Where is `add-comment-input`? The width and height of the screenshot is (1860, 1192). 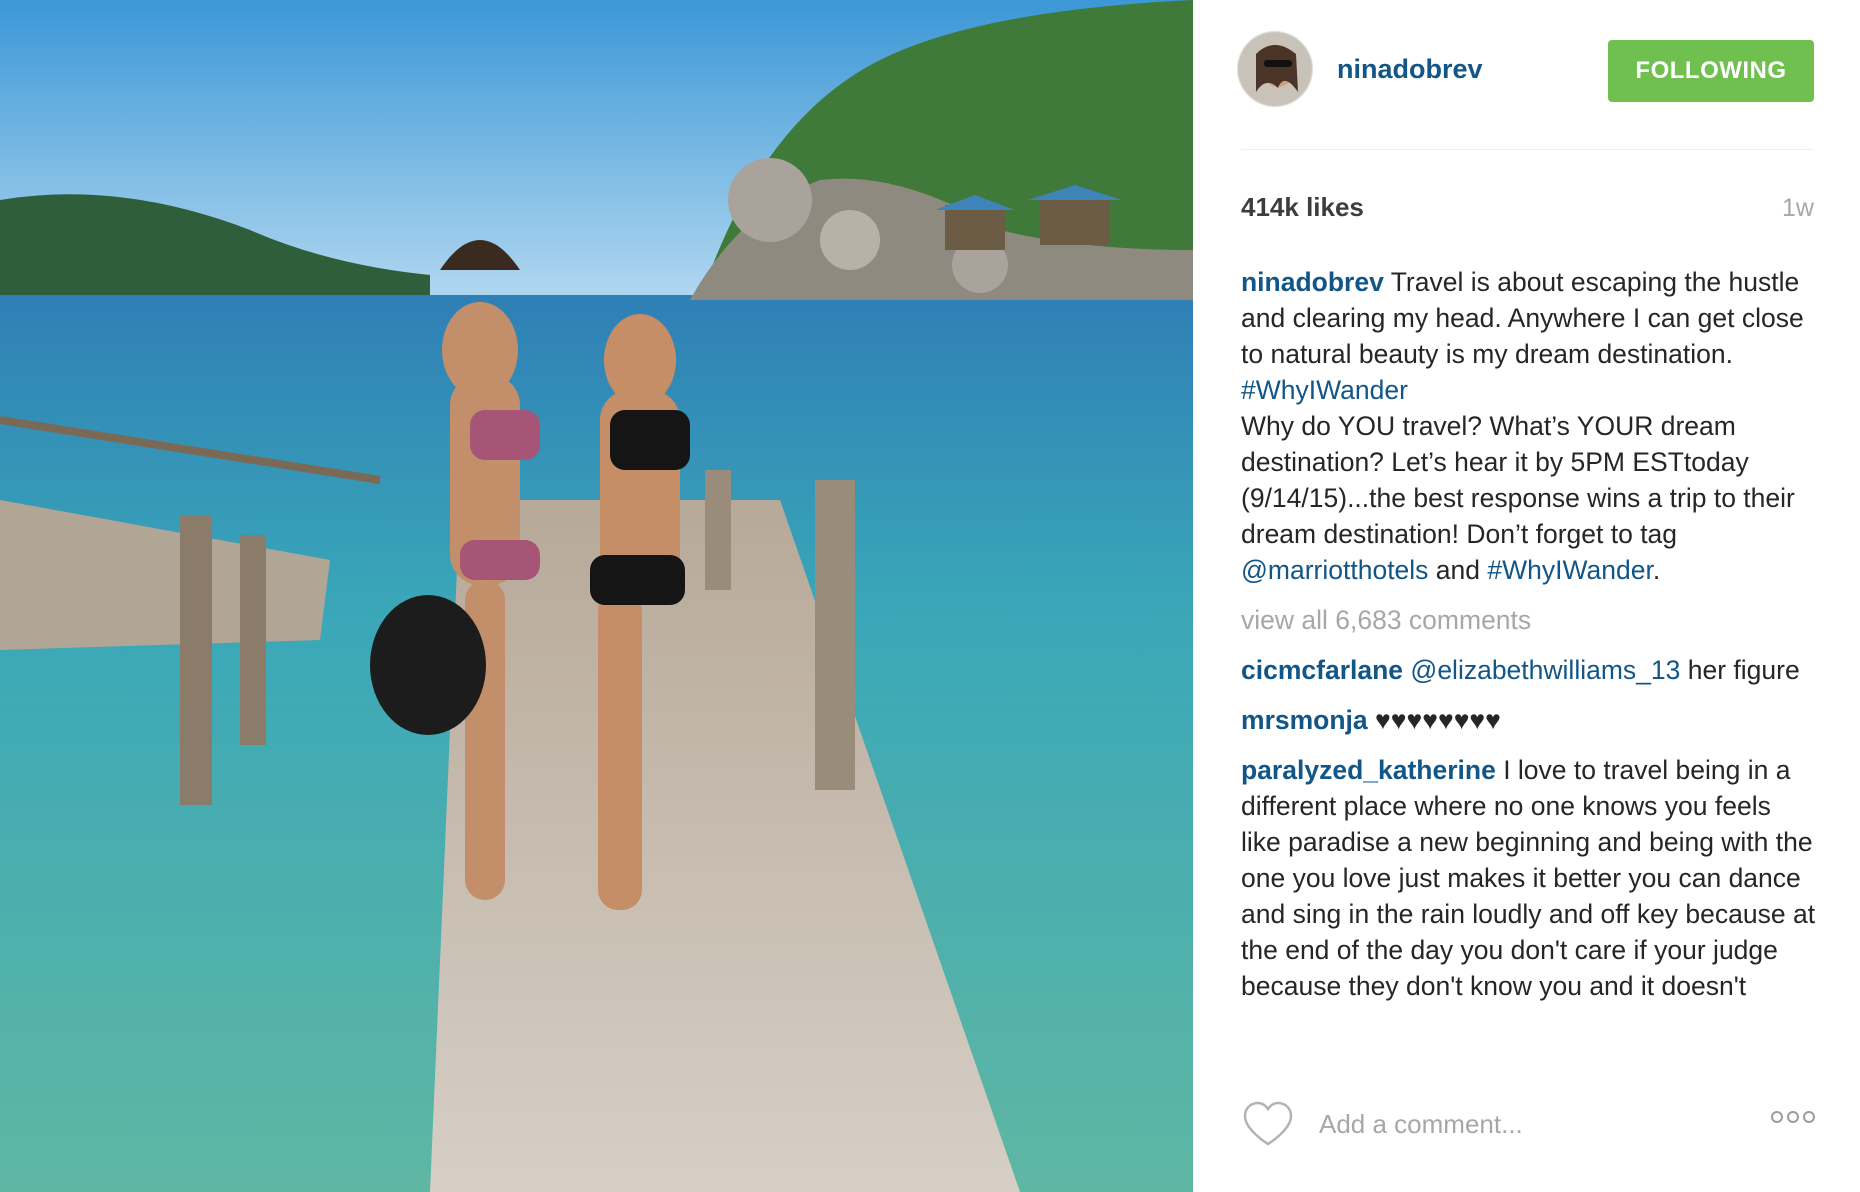 add-comment-input is located at coordinates (1519, 1124).